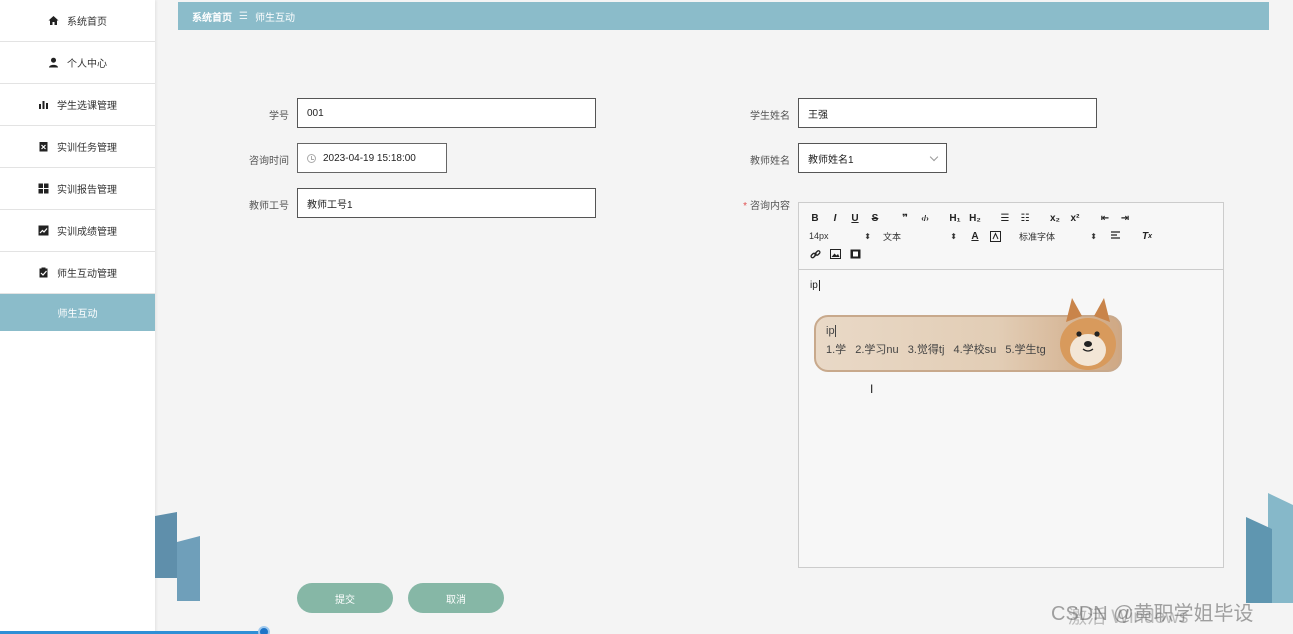 Image resolution: width=1293 pixels, height=634 pixels. What do you see at coordinates (770, 161) in the screenshot?
I see `teacher-name-label: 教师姓名` at bounding box center [770, 161].